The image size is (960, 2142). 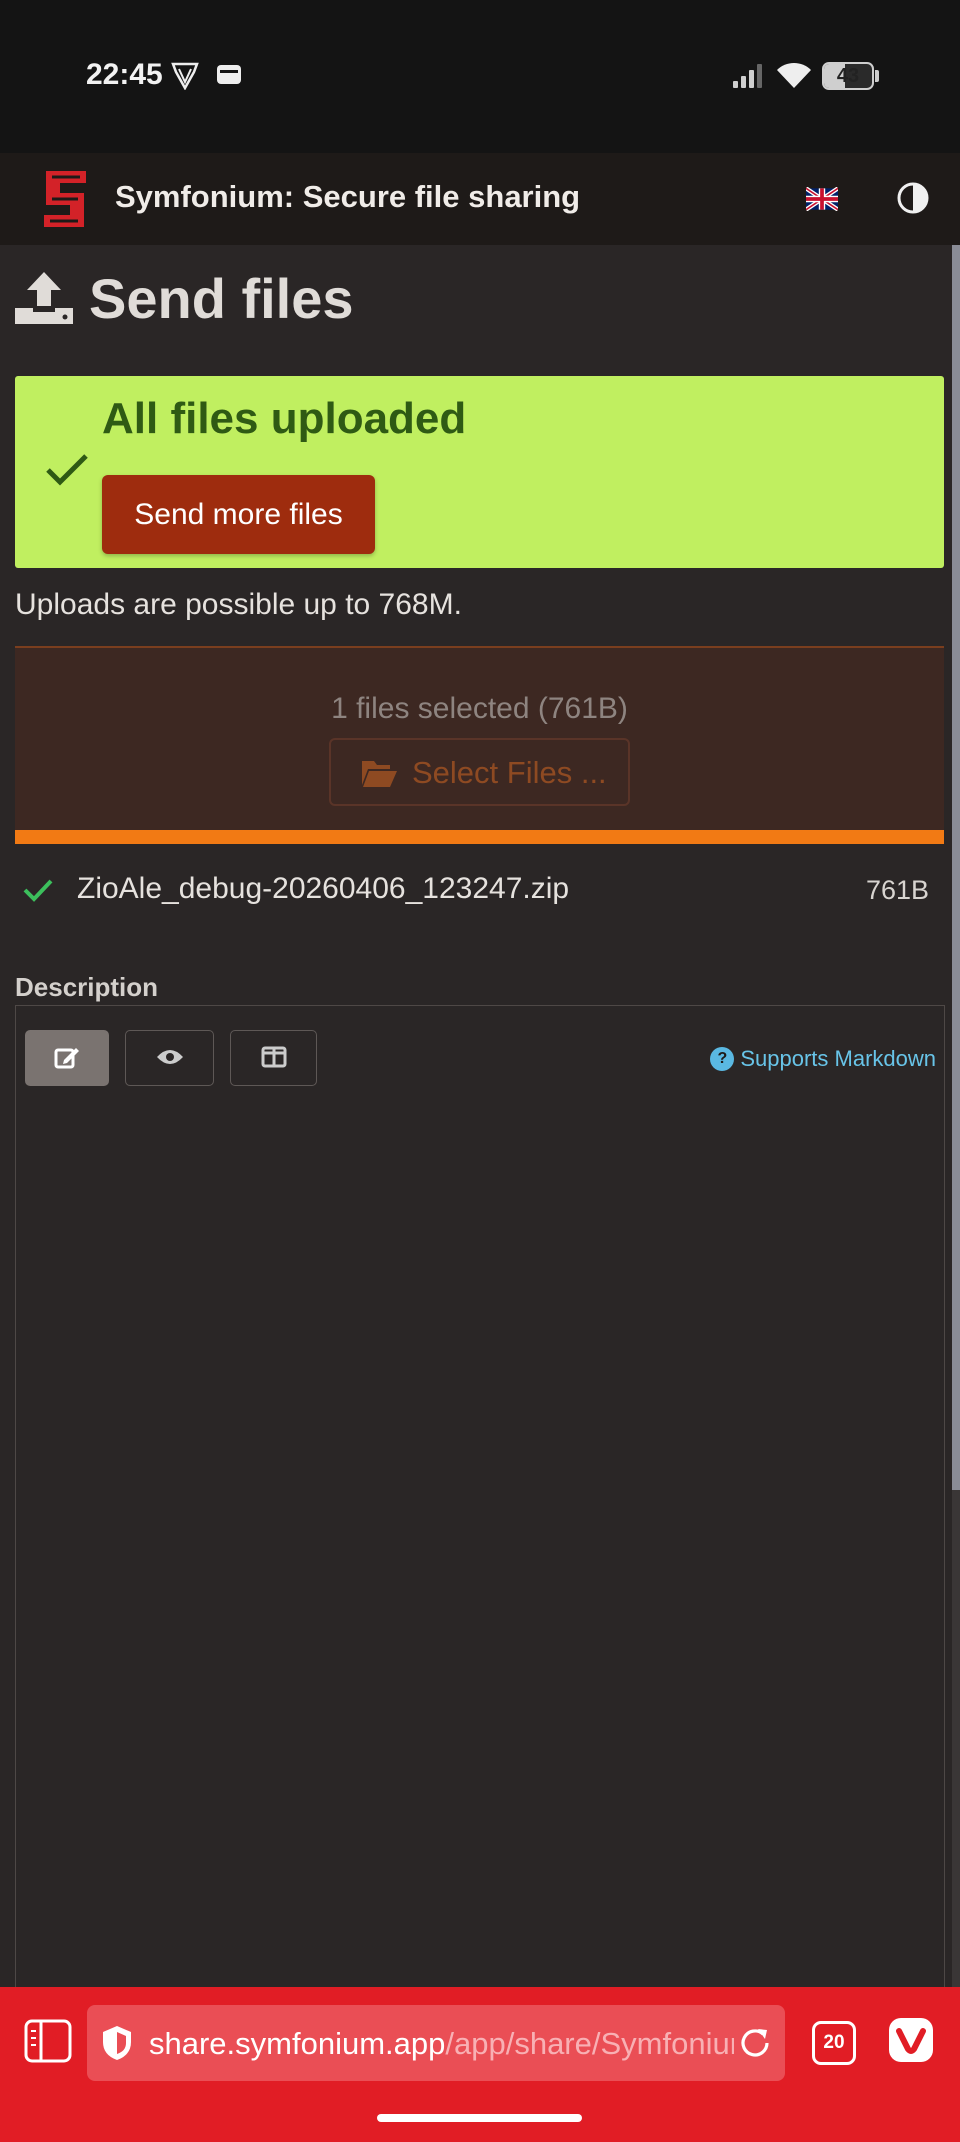 What do you see at coordinates (913, 200) in the screenshot?
I see `contrast-icon` at bounding box center [913, 200].